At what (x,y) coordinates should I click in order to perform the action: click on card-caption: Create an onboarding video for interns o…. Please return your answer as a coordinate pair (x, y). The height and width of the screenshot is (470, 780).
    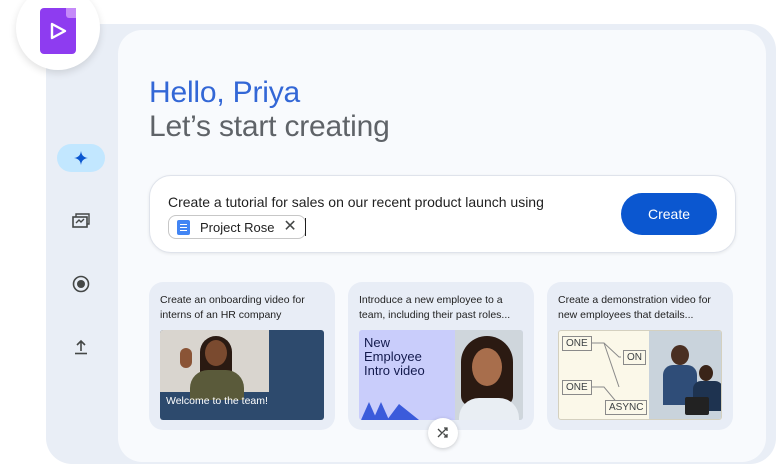
    Looking at the image, I should click on (232, 307).